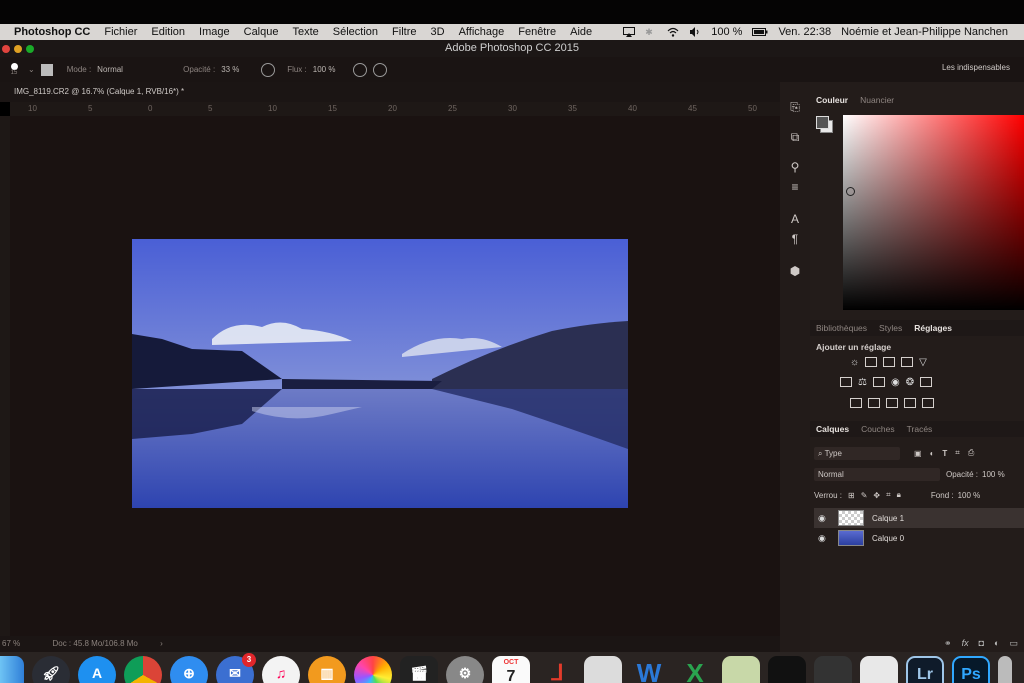  I want to click on gradient-map-icon, so click(928, 403).